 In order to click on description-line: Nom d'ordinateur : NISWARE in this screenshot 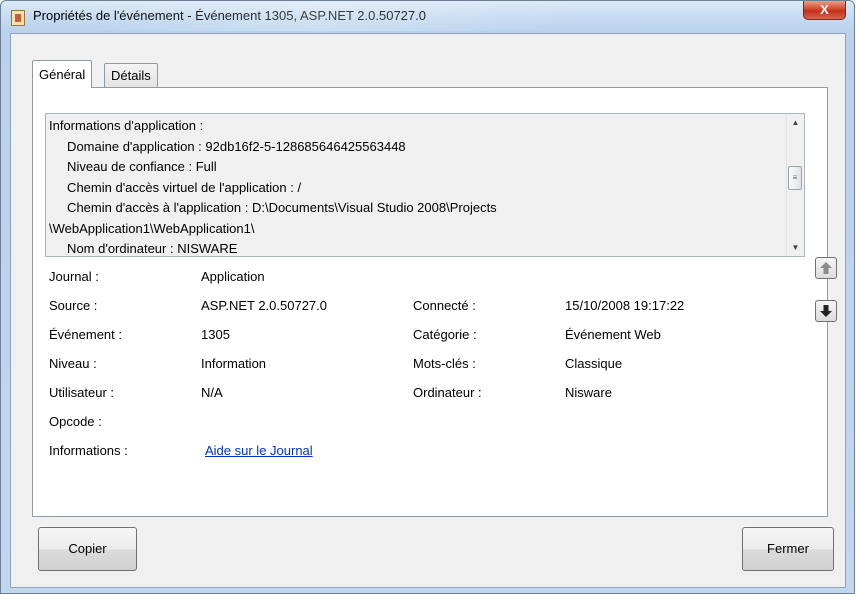, I will do `click(143, 248)`.